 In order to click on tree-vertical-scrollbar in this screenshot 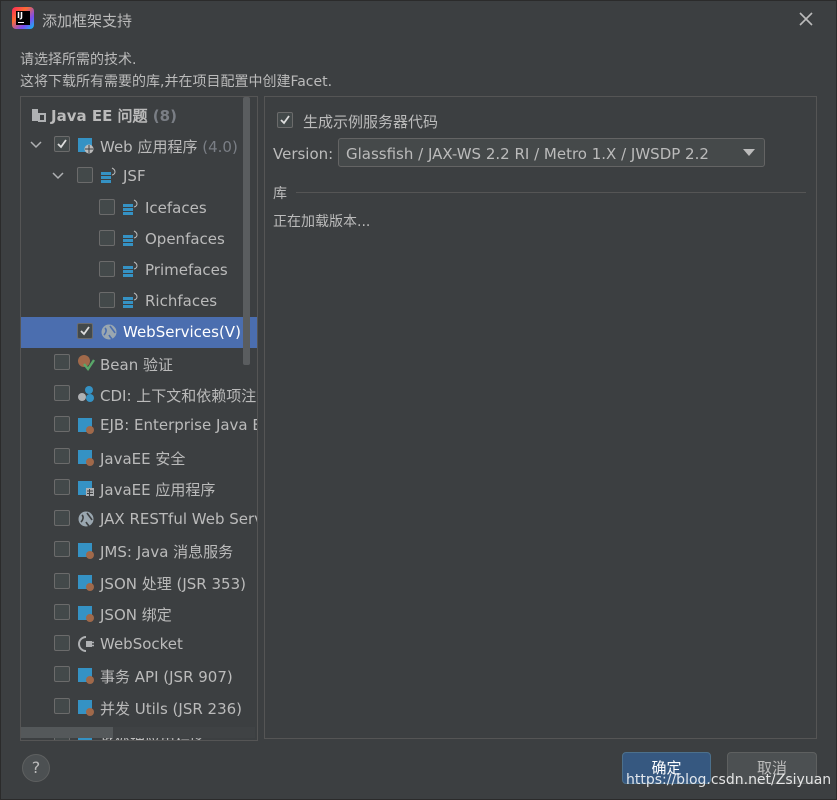, I will do `click(246, 231)`.